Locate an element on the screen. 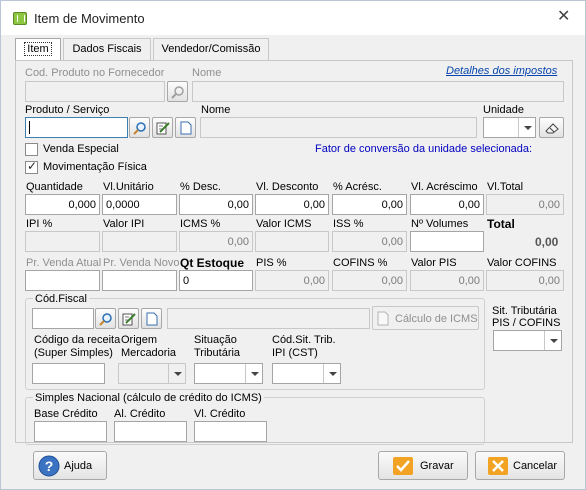 The image size is (586, 490). cod-fiscal-input is located at coordinates (63, 318).